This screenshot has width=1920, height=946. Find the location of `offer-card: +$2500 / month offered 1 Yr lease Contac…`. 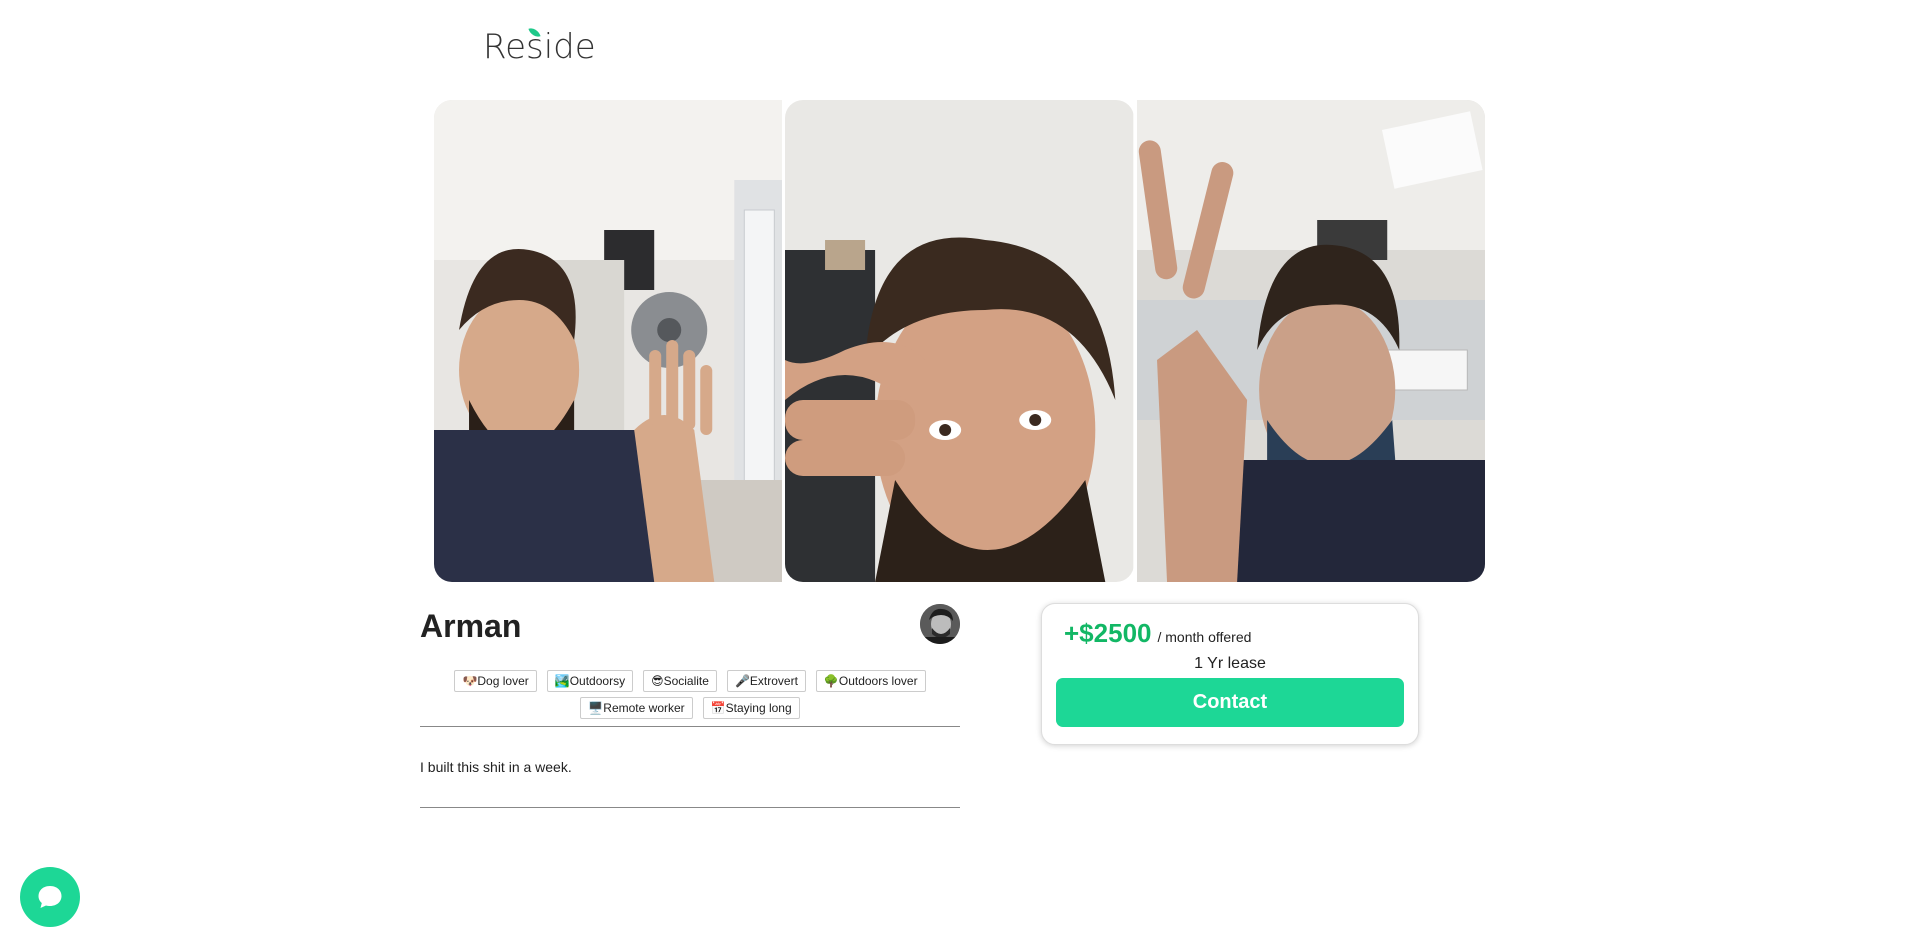

offer-card: +$2500 / month offered 1 Yr lease Contac… is located at coordinates (1230, 674).